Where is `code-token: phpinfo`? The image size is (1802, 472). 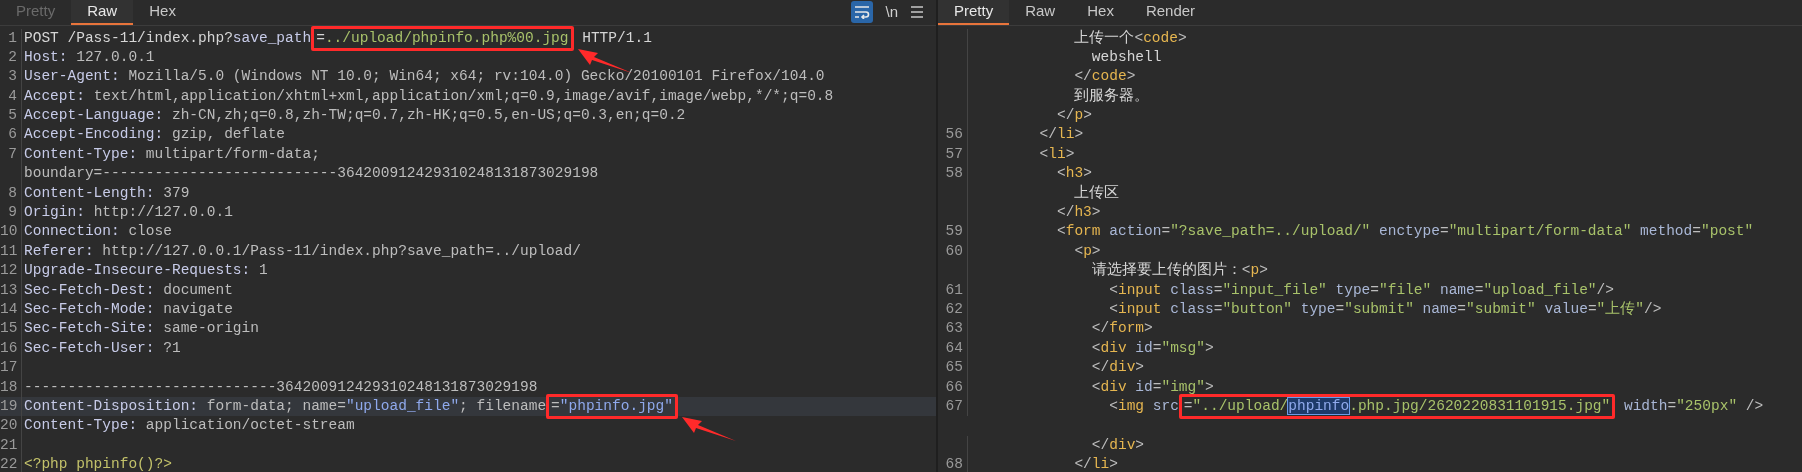 code-token: phpinfo is located at coordinates (1319, 405).